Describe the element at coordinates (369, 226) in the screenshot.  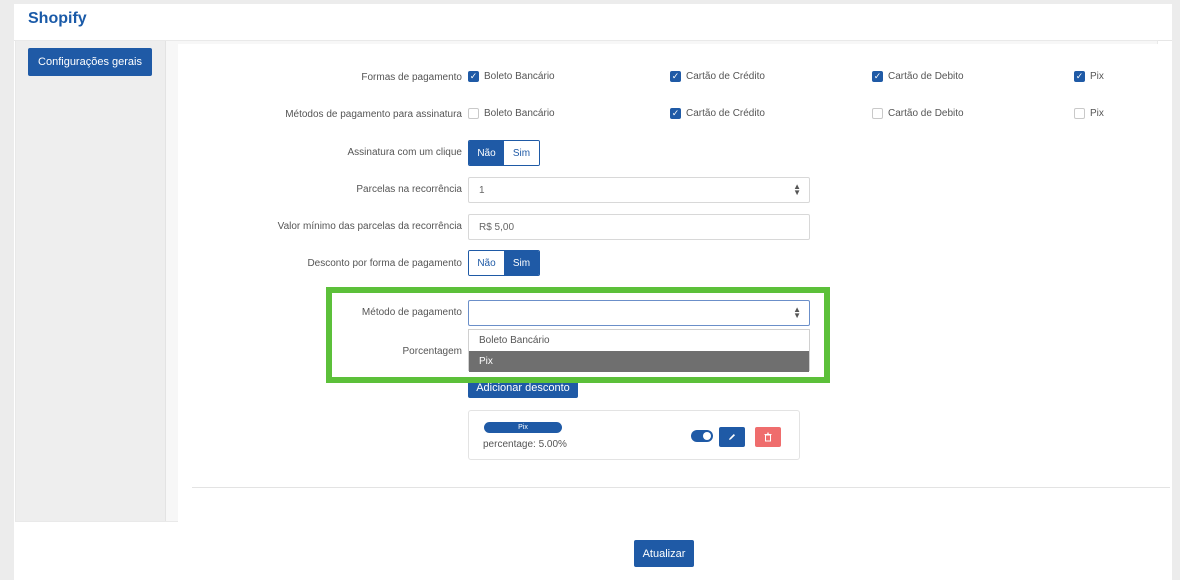
I see `min-installment-label: Valor mínimo das parcelas da recorrência` at that location.